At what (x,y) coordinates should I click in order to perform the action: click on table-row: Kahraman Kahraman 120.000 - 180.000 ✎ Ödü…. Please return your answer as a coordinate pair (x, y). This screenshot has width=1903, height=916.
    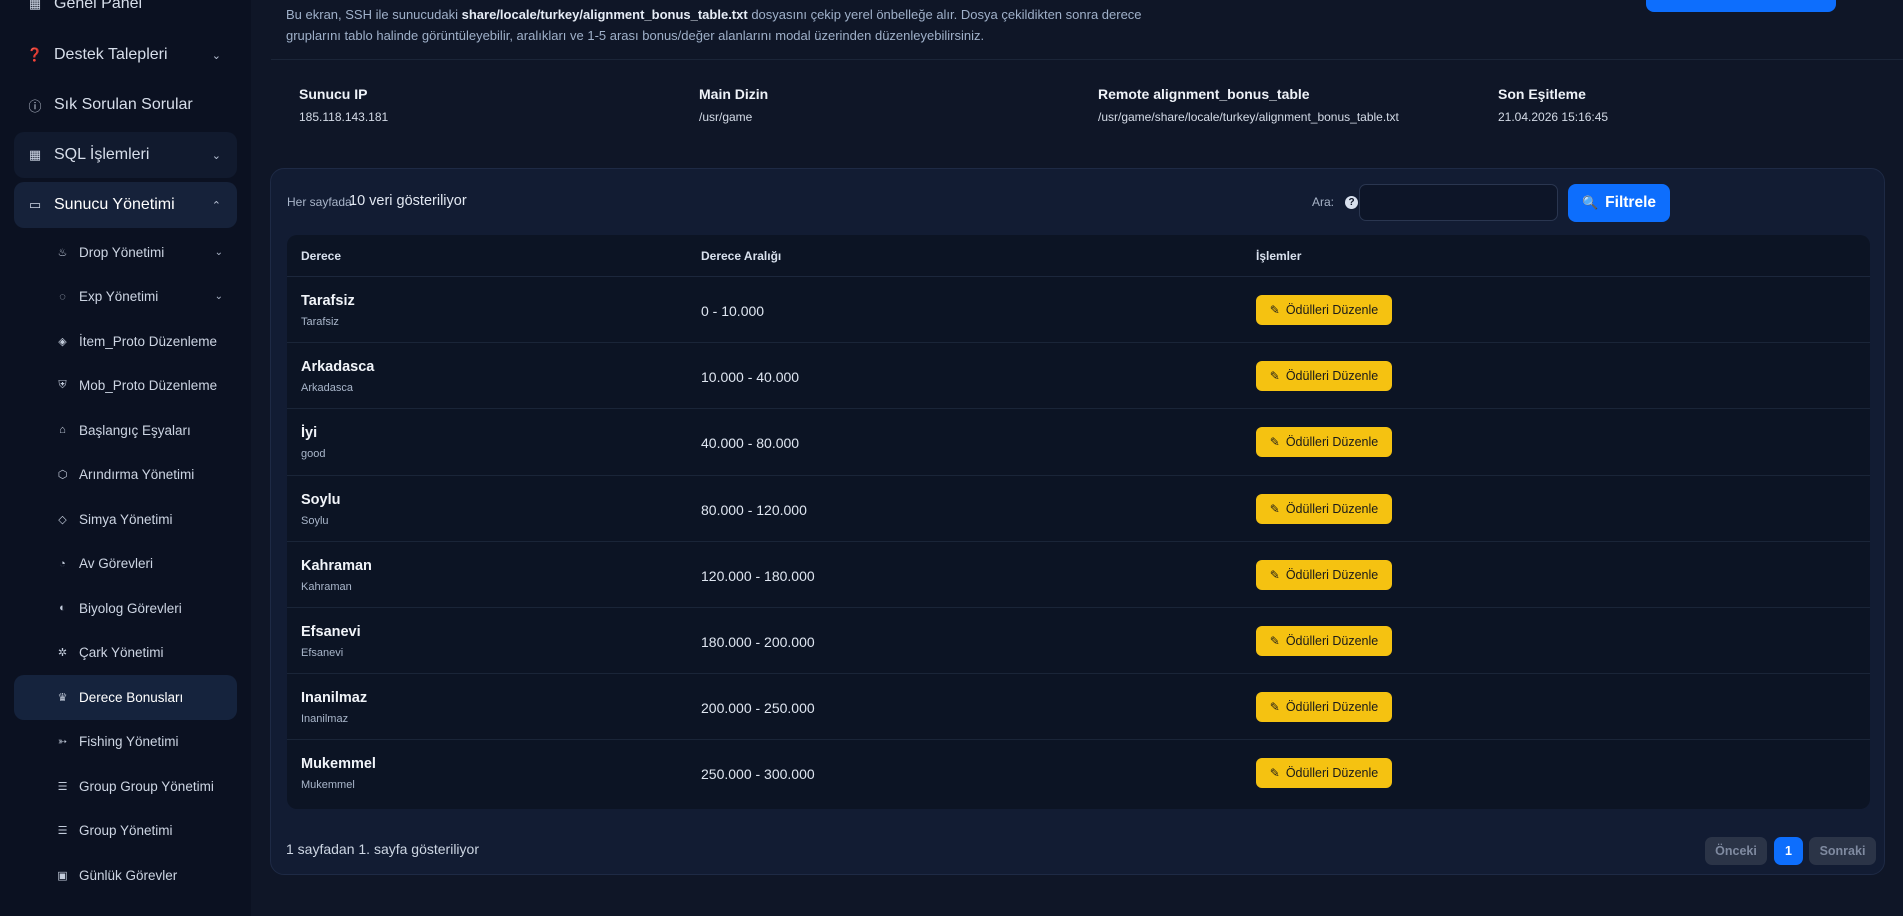
    Looking at the image, I should click on (1078, 575).